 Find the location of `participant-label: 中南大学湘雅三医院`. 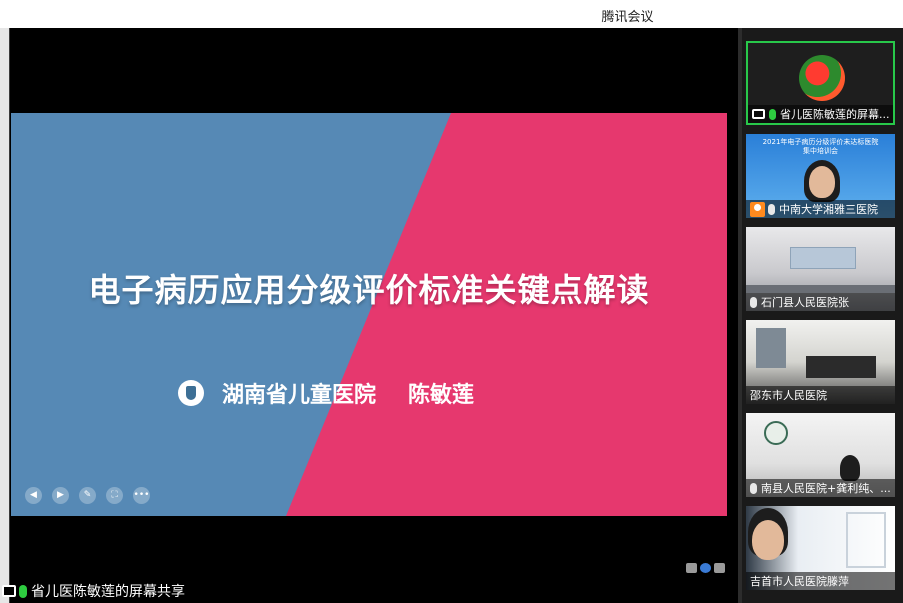

participant-label: 中南大学湘雅三医院 is located at coordinates (820, 209).